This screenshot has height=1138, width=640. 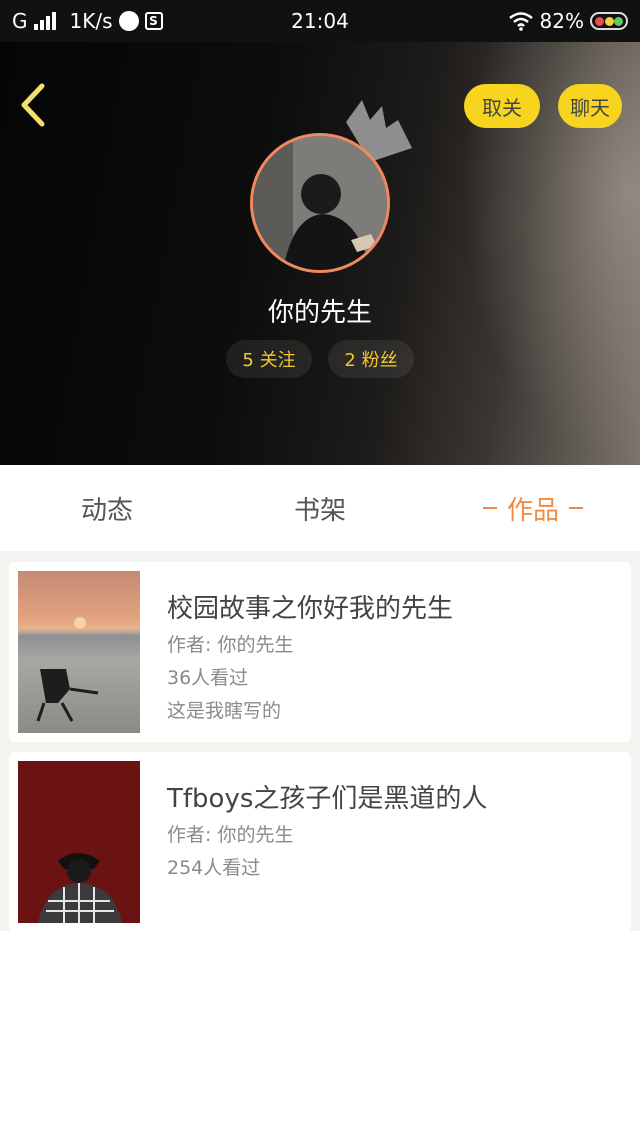 What do you see at coordinates (128, 21) in the screenshot?
I see `flame-icon` at bounding box center [128, 21].